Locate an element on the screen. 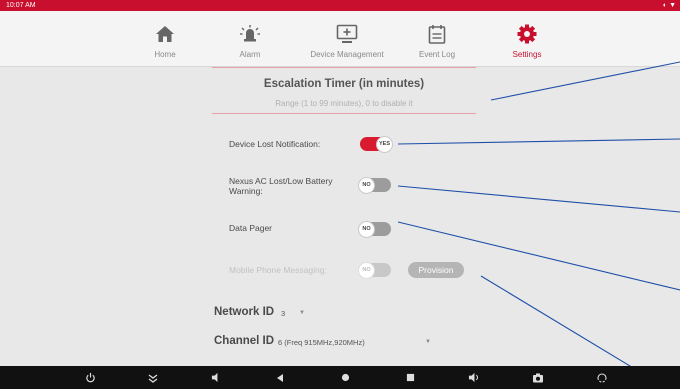 The height and width of the screenshot is (389, 680). nav-item-device-management: Device Management is located at coordinates (347, 39).